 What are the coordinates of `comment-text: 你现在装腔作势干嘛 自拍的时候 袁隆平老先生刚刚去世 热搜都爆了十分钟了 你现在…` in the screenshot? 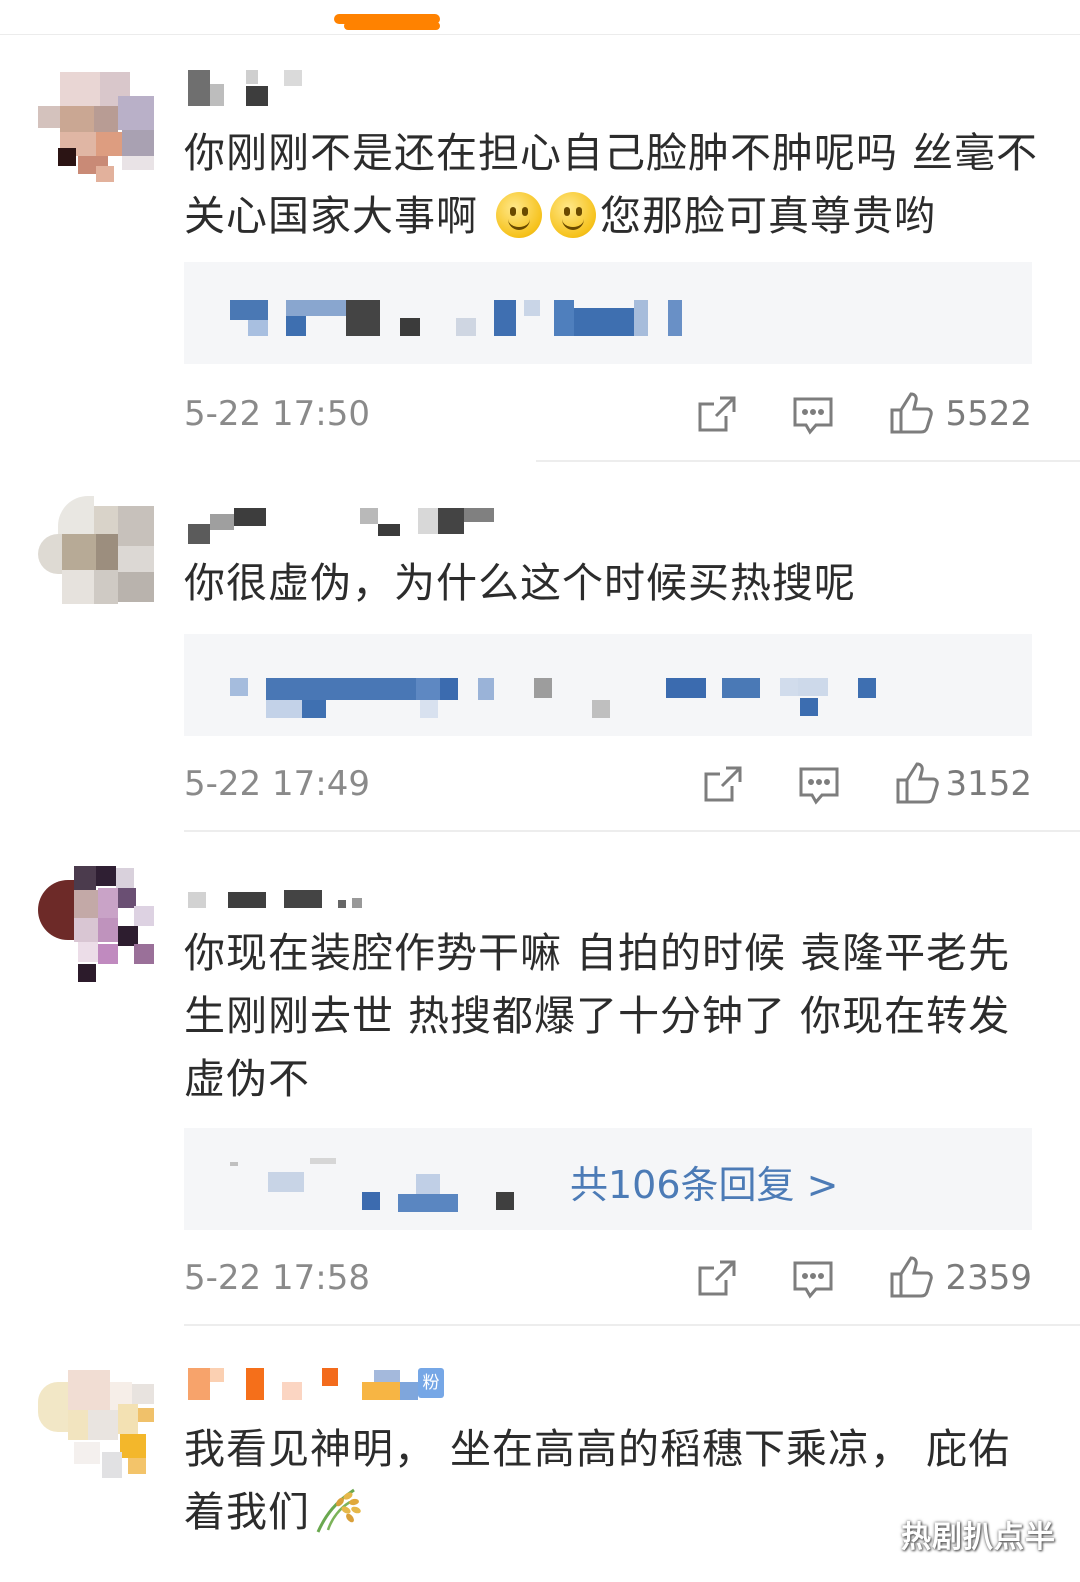 It's located at (597, 1016).